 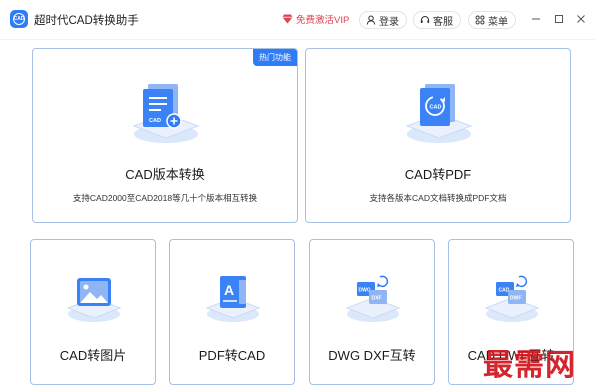 I want to click on svg-text: DWF, so click(x=515, y=299).